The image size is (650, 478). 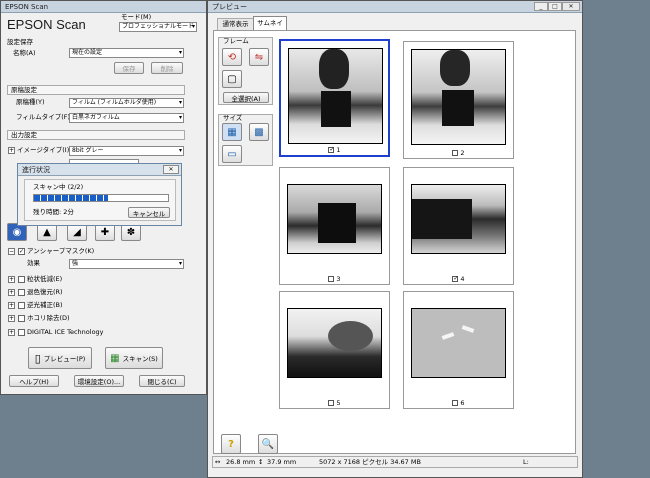 I want to click on progress-bar, so click(x=101, y=198).